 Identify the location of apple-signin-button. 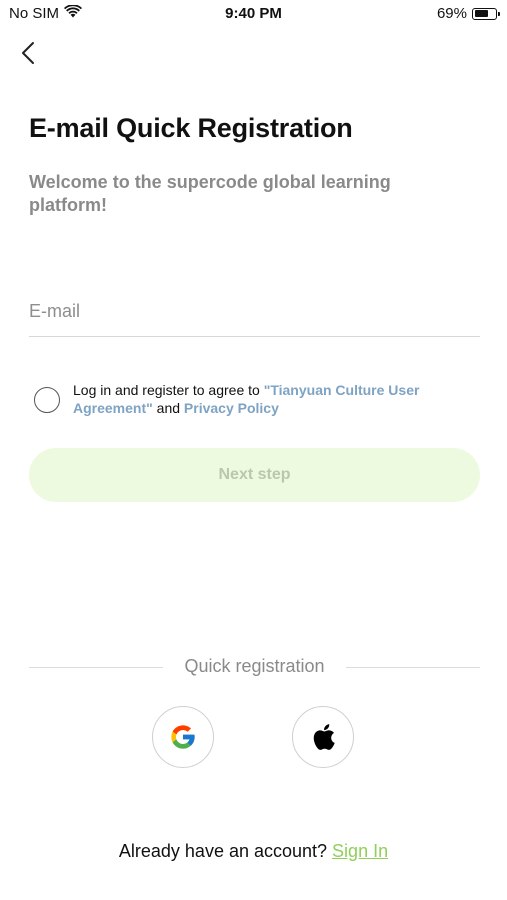
(323, 737).